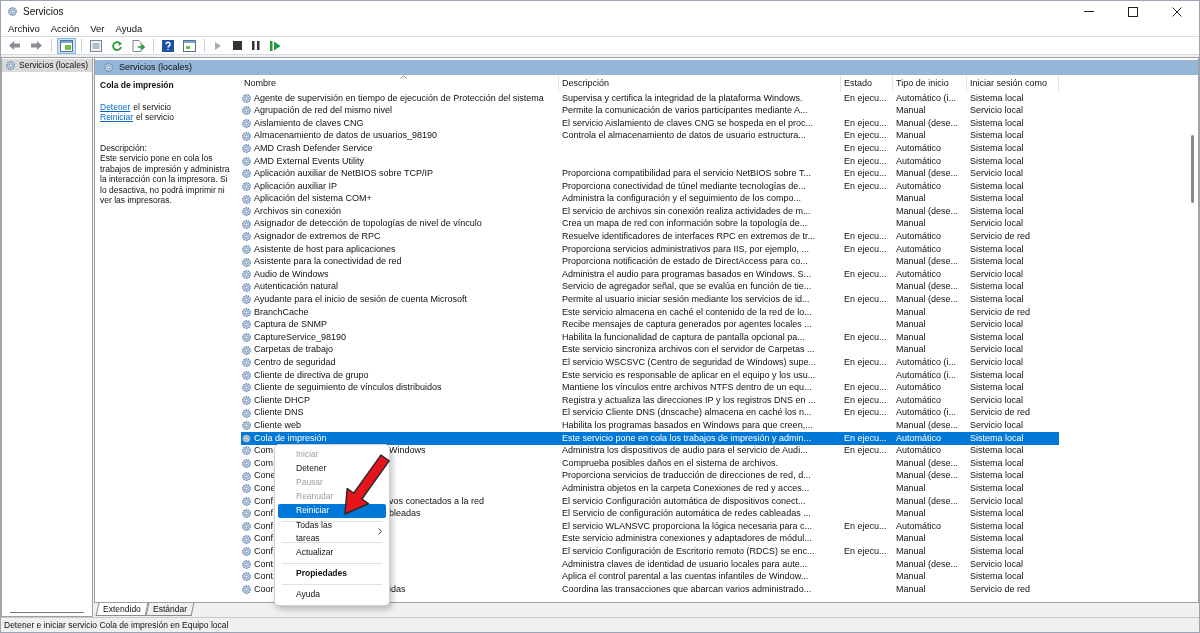 The width and height of the screenshot is (1200, 633). I want to click on service-name: Aplicación auxiliar IP, so click(296, 186).